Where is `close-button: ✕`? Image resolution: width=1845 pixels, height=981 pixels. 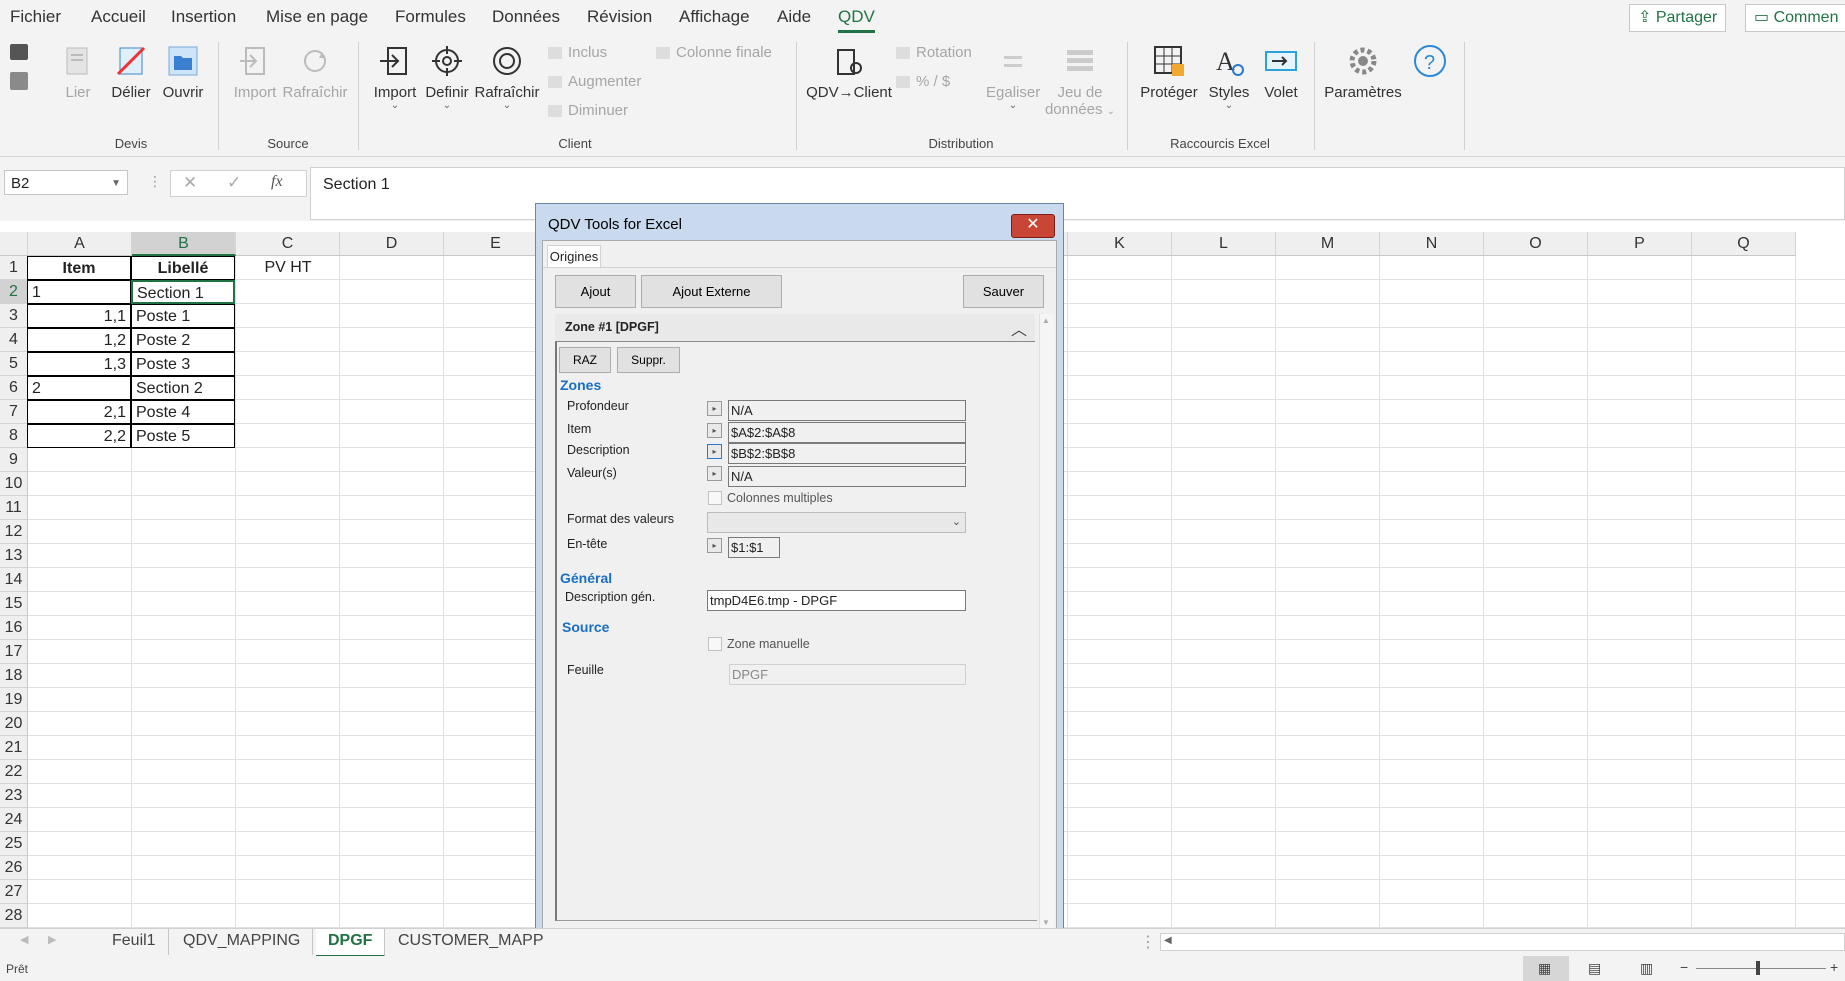 close-button: ✕ is located at coordinates (1033, 226).